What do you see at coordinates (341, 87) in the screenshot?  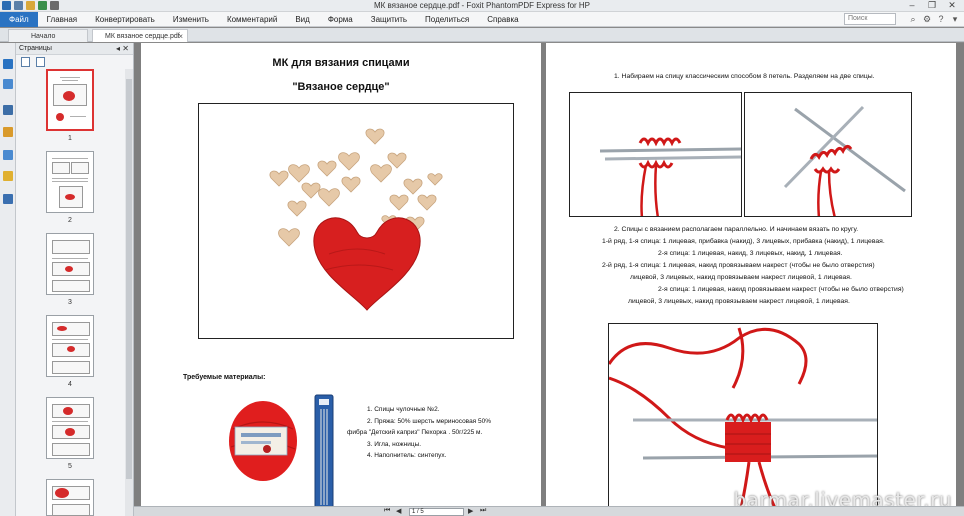 I see `page-subtitle: "Вязаное сердце"` at bounding box center [341, 87].